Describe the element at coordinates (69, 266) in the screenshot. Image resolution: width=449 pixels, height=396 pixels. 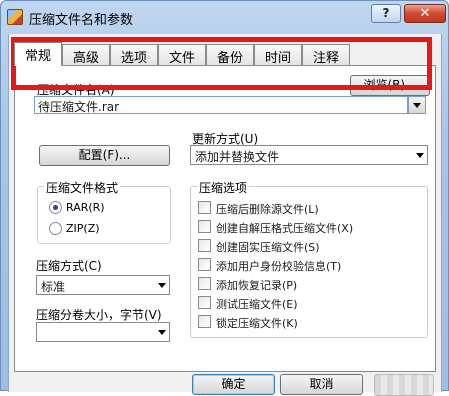
I see `method-label: 压缩方式(C)` at that location.